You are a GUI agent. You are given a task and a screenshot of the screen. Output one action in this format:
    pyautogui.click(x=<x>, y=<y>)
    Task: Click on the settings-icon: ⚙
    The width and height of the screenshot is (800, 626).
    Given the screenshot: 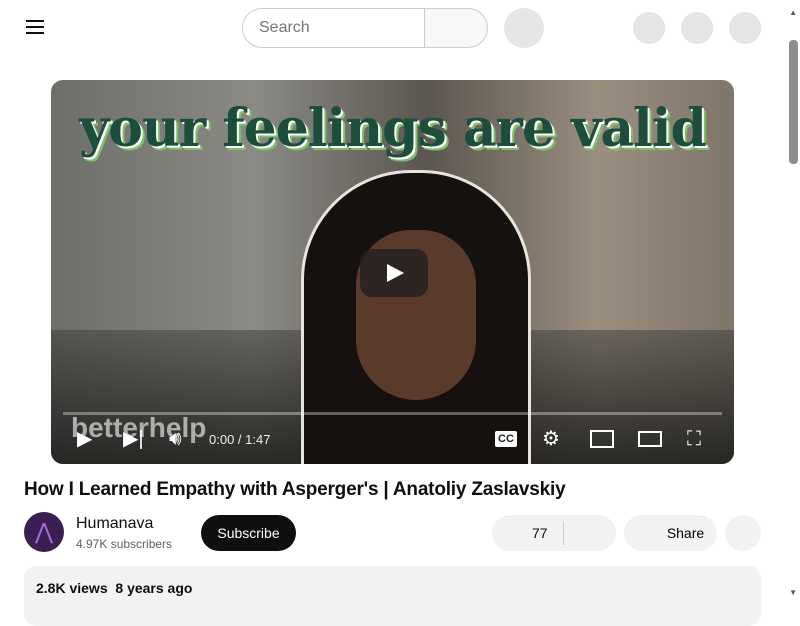 What is the action you would take?
    pyautogui.click(x=551, y=439)
    